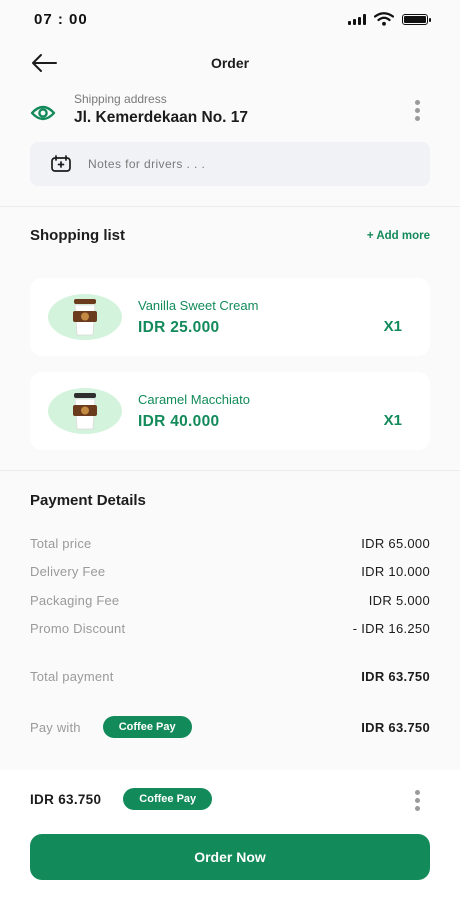 Image resolution: width=460 pixels, height=900 pixels. I want to click on shipping-address: Shipping address Jl. Kemerdekaan No. 17, so click(230, 111).